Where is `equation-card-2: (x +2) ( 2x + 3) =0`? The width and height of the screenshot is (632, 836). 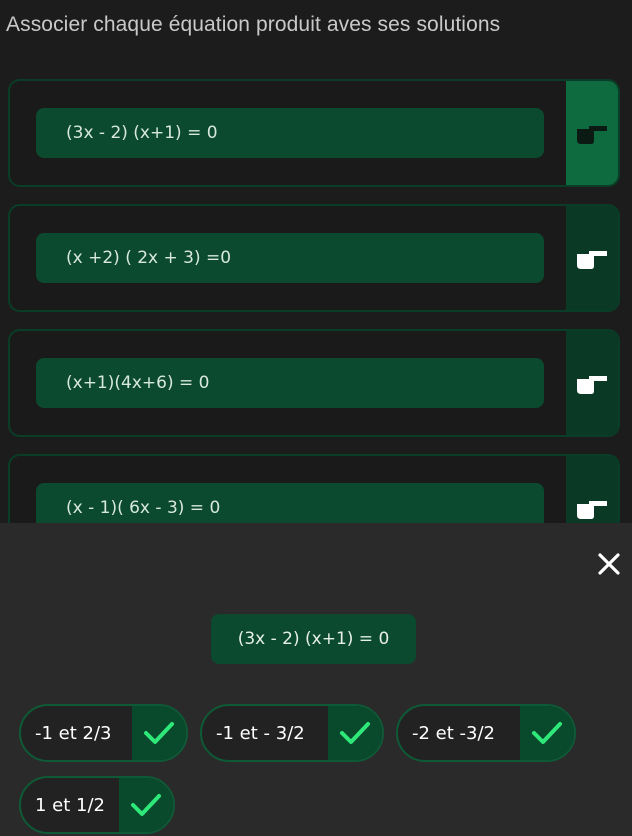 equation-card-2: (x +2) ( 2x + 3) =0 is located at coordinates (314, 258).